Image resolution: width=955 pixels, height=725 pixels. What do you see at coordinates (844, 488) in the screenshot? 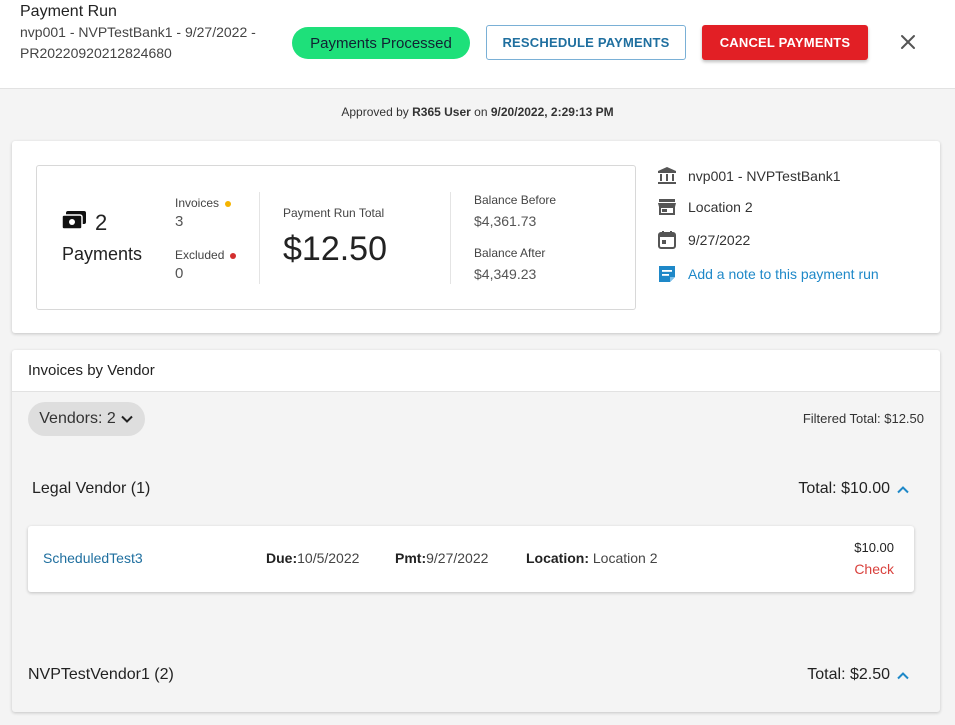
I see `vendor-total: Total: $10.00` at bounding box center [844, 488].